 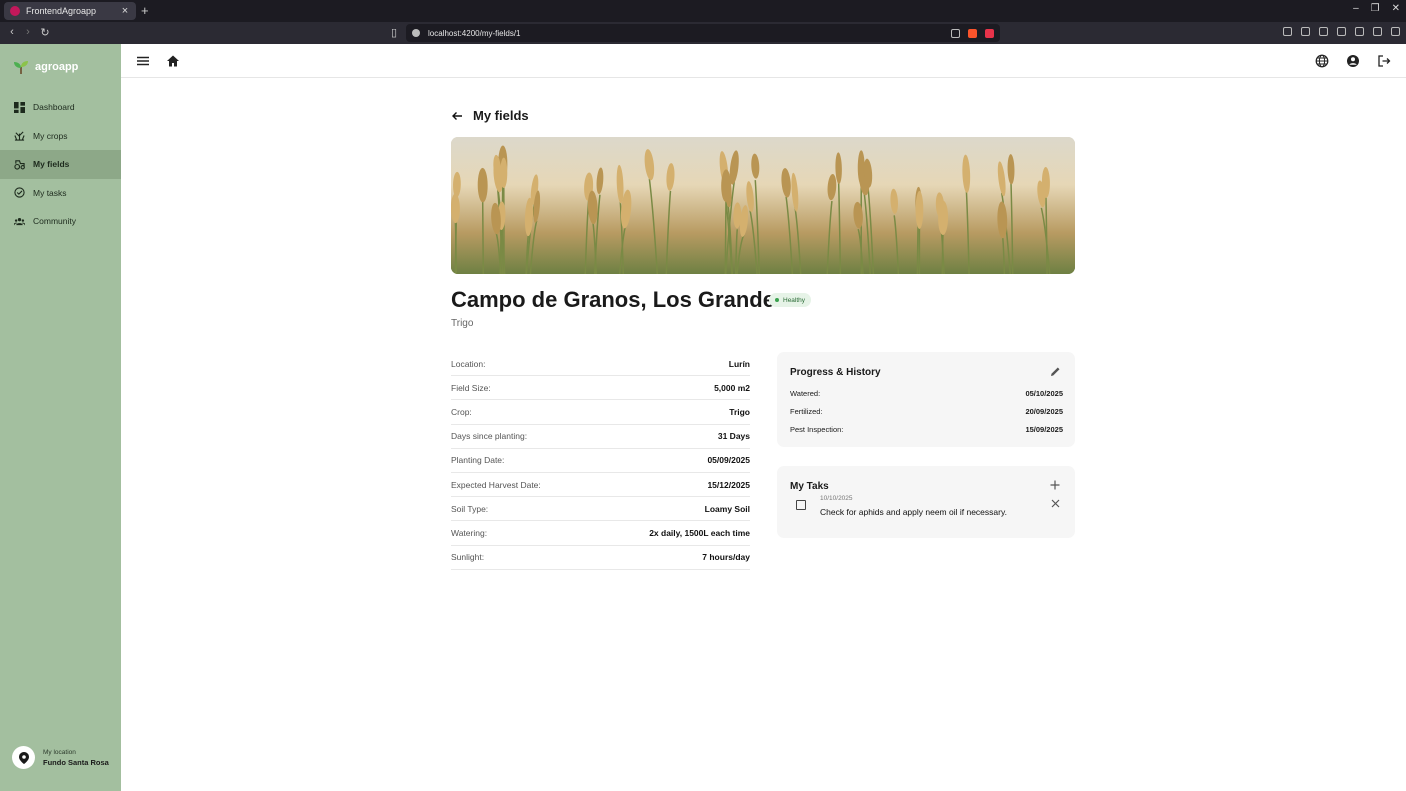 What do you see at coordinates (76, 762) in the screenshot?
I see `location-value: Fundo Santa Rosa` at bounding box center [76, 762].